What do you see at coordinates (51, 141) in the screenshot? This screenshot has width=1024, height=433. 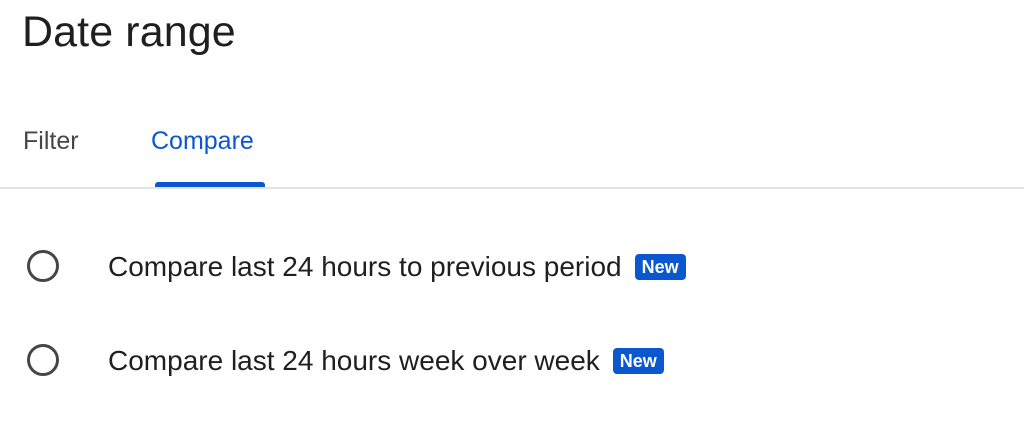 I see `tab-filter-label: Filter` at bounding box center [51, 141].